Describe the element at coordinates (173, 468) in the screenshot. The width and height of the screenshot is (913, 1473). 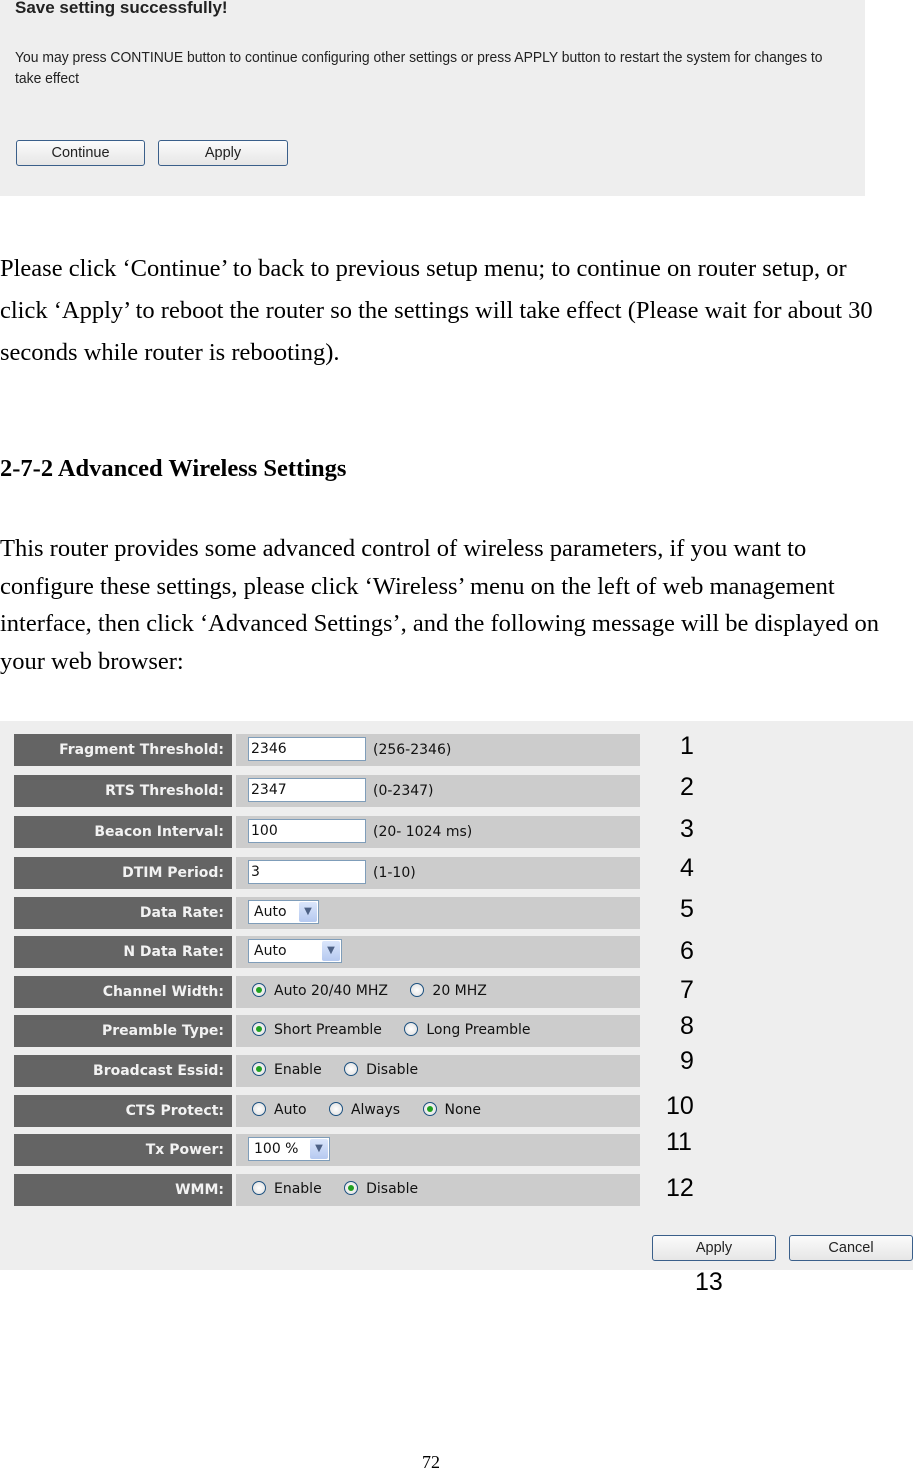
I see `section-heading: 2-7-2 Advanced Wireless Settings` at that location.